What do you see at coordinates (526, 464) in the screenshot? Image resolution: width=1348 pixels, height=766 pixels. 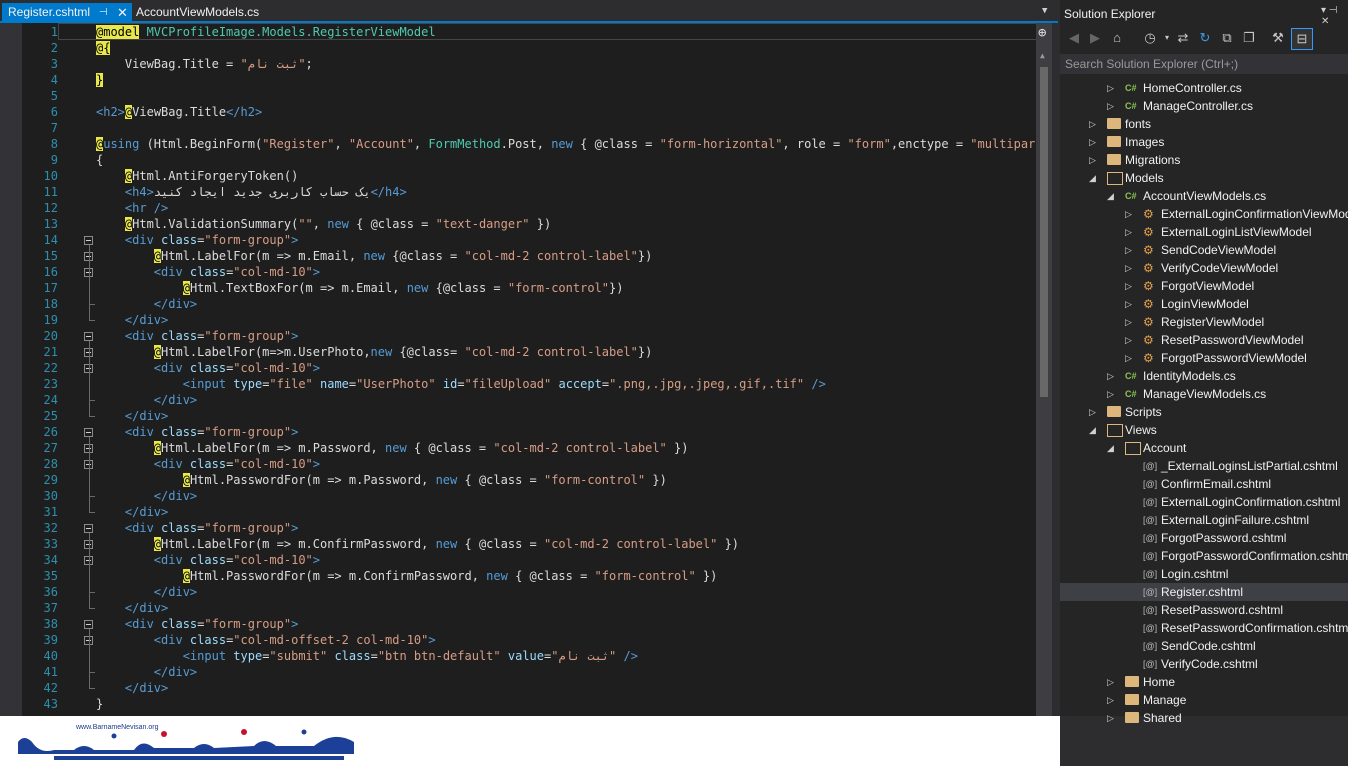 I see `code-line: 28 <div class="col-md-10">` at bounding box center [526, 464].